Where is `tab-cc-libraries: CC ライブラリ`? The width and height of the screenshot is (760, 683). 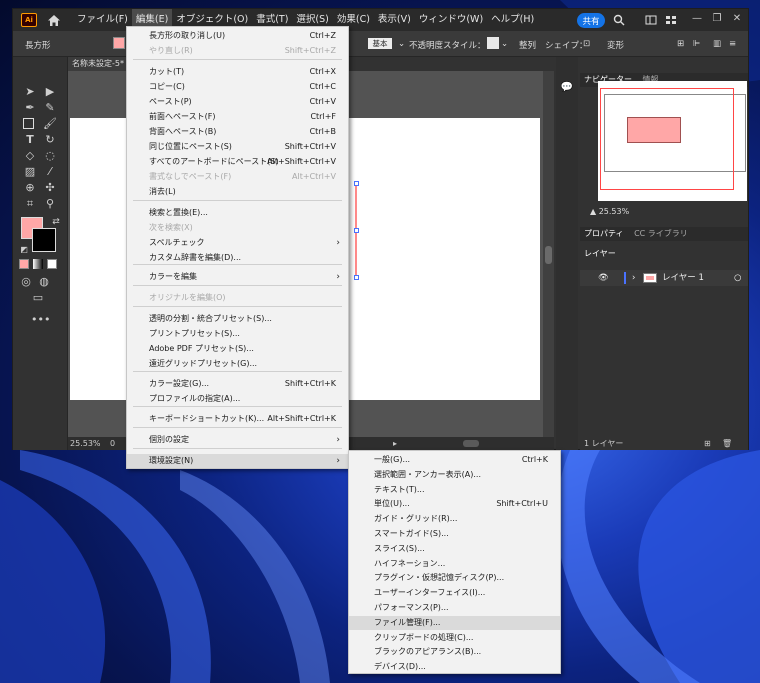
tab-cc-libraries: CC ライブラリ is located at coordinates (661, 233).